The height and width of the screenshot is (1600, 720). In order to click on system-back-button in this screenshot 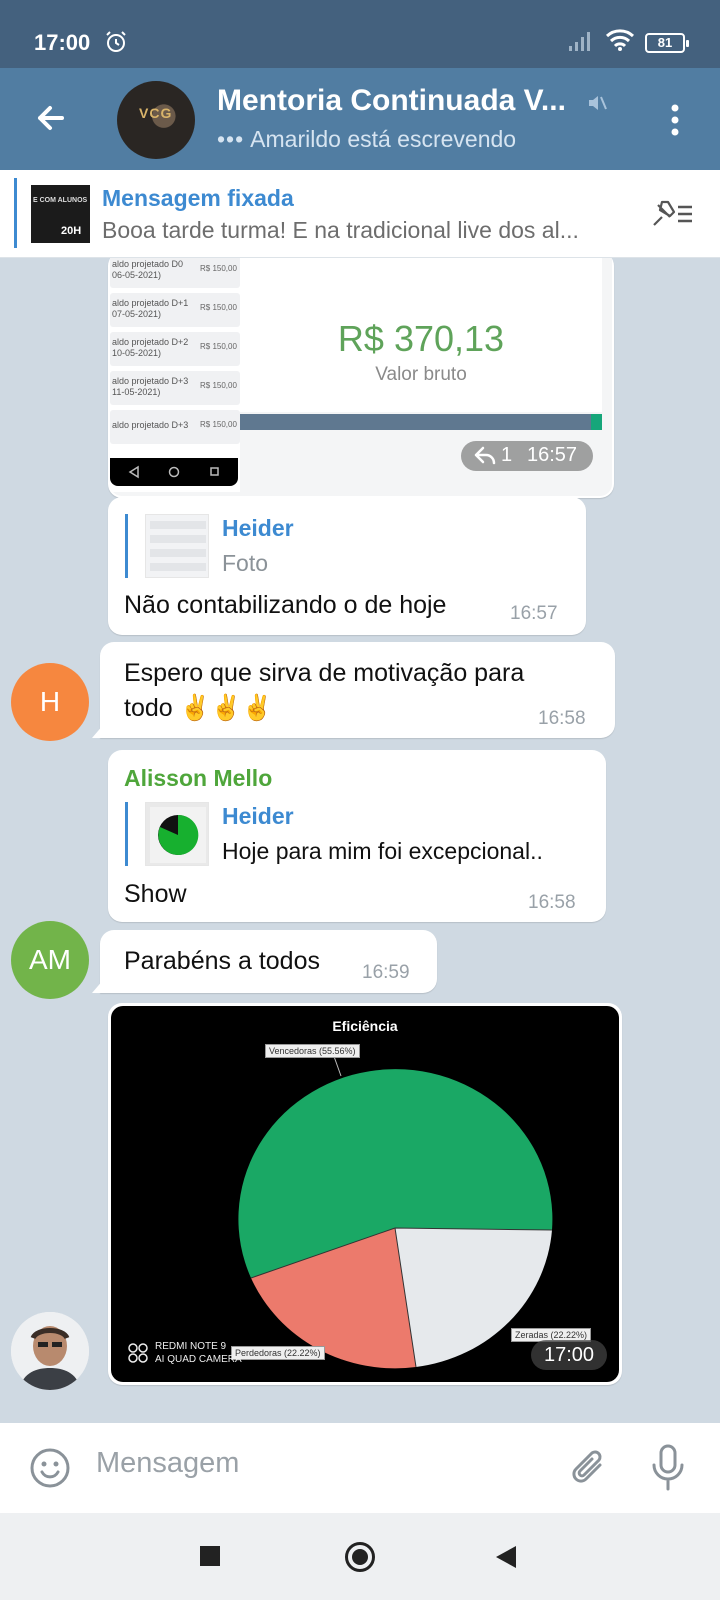, I will do `click(506, 1557)`.